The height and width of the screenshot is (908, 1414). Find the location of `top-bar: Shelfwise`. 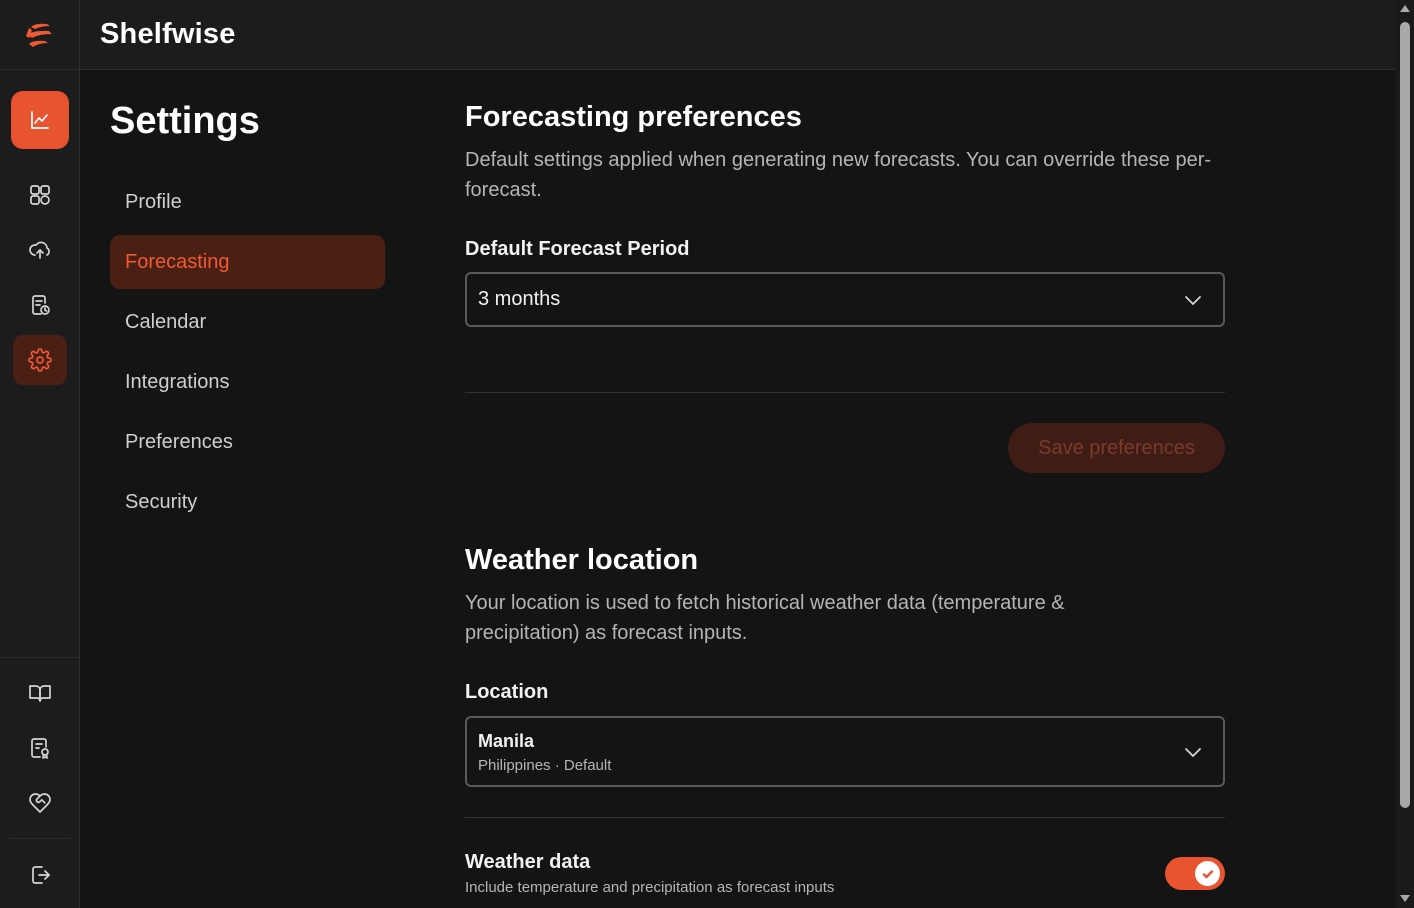

top-bar: Shelfwise is located at coordinates (738, 35).